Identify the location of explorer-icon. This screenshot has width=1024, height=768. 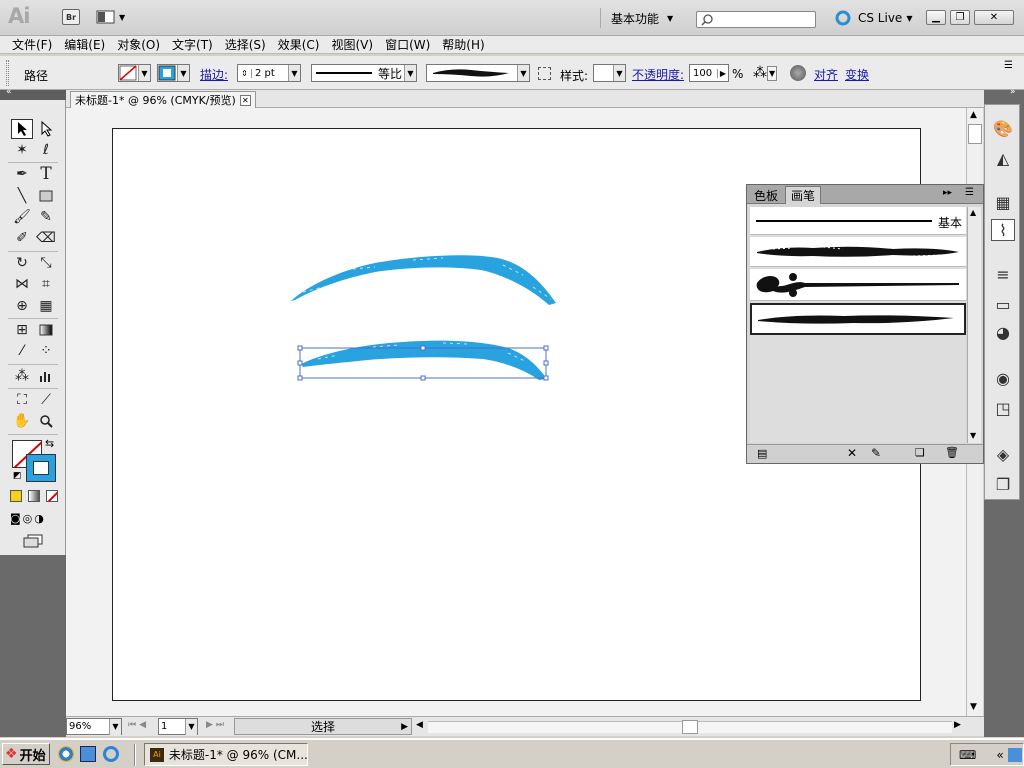
(88, 754).